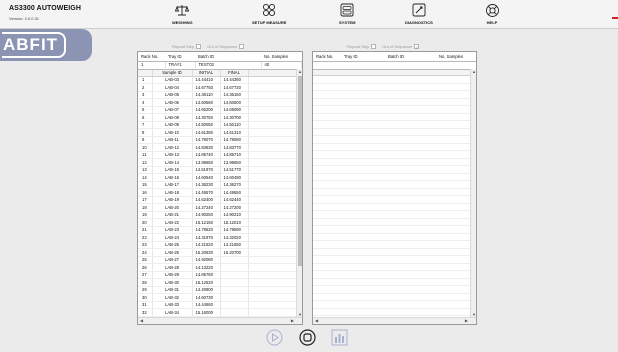  Describe the element at coordinates (217, 102) in the screenshot. I see `table-row: 4 LAB-06 14.60560 14.60600` at that location.